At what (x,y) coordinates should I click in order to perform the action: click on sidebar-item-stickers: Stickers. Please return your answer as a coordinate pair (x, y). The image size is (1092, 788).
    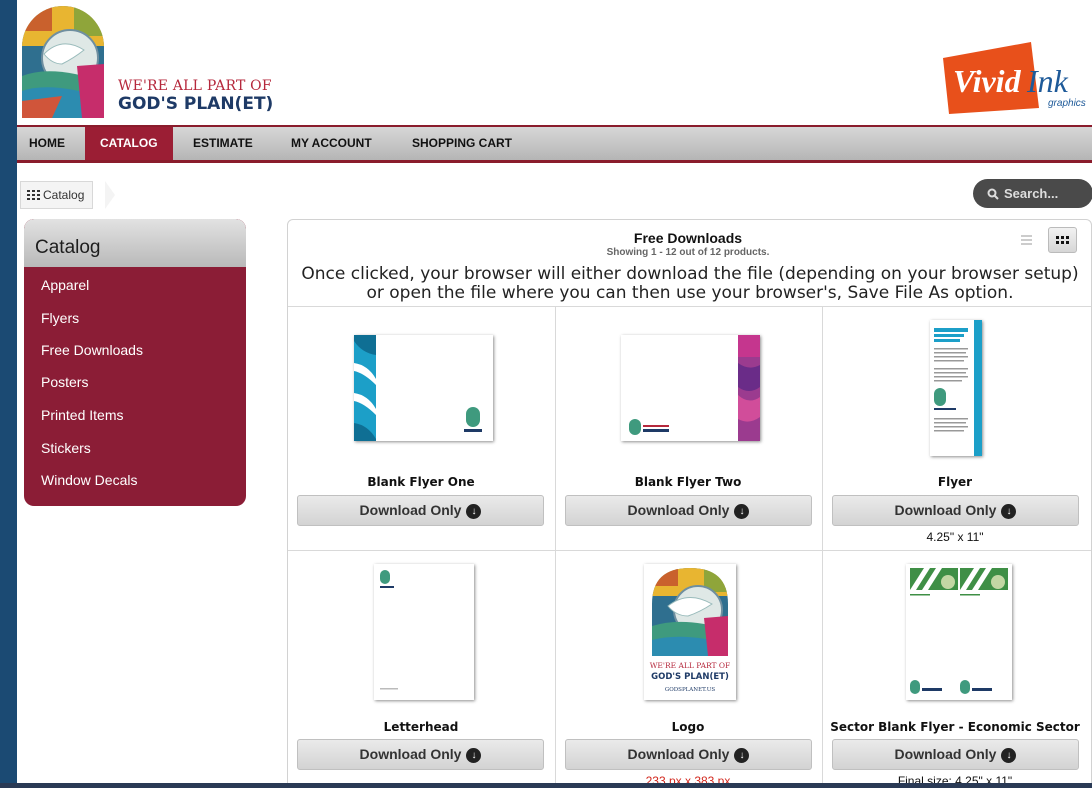
    Looking at the image, I should click on (66, 448).